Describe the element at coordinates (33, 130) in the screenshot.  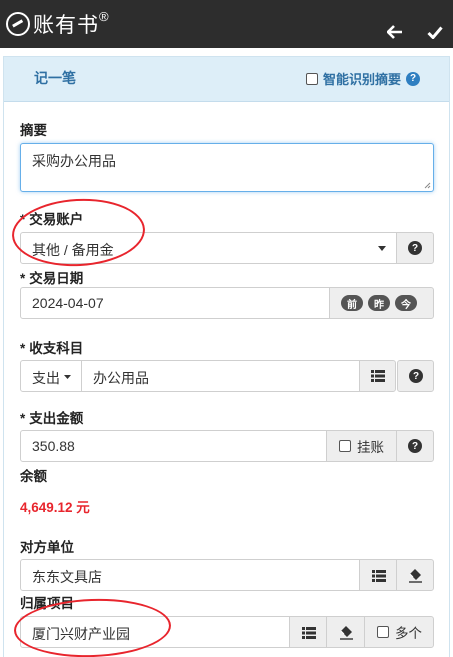
I see `summary-label: 摘要` at that location.